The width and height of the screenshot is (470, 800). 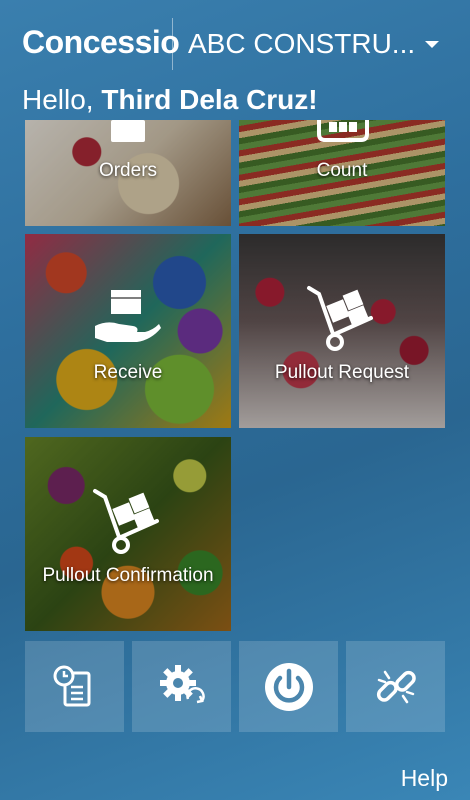 I want to click on app-brand: Concessio, so click(x=101, y=42).